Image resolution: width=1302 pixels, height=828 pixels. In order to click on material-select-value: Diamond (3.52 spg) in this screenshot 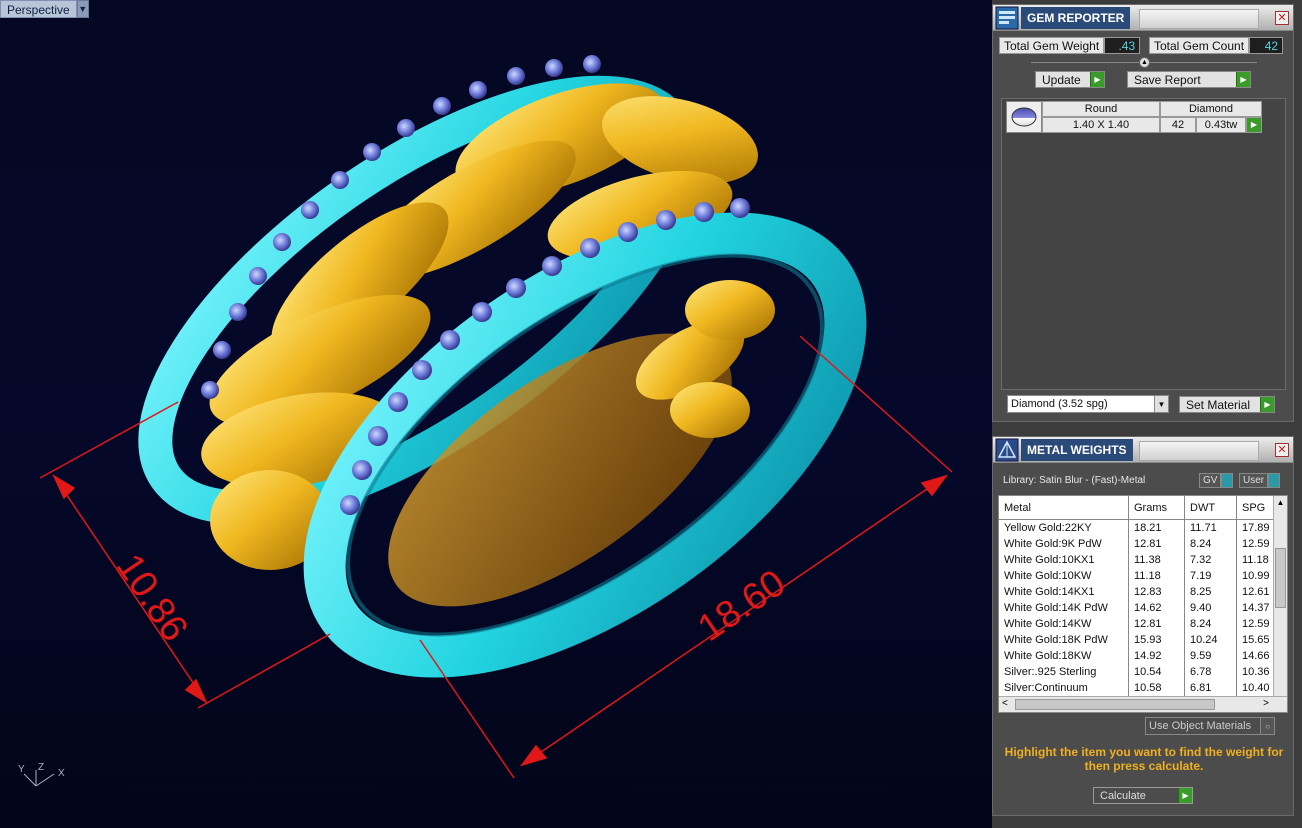, I will do `click(1059, 404)`.